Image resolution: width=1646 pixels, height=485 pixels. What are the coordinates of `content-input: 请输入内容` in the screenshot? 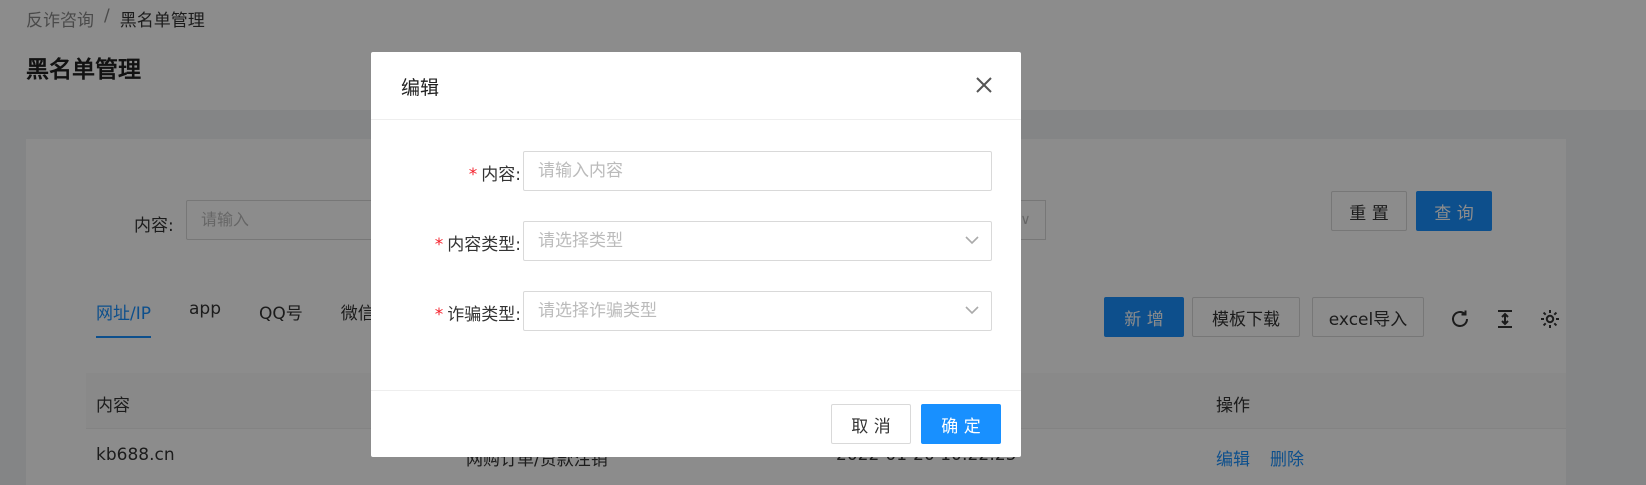 It's located at (757, 171).